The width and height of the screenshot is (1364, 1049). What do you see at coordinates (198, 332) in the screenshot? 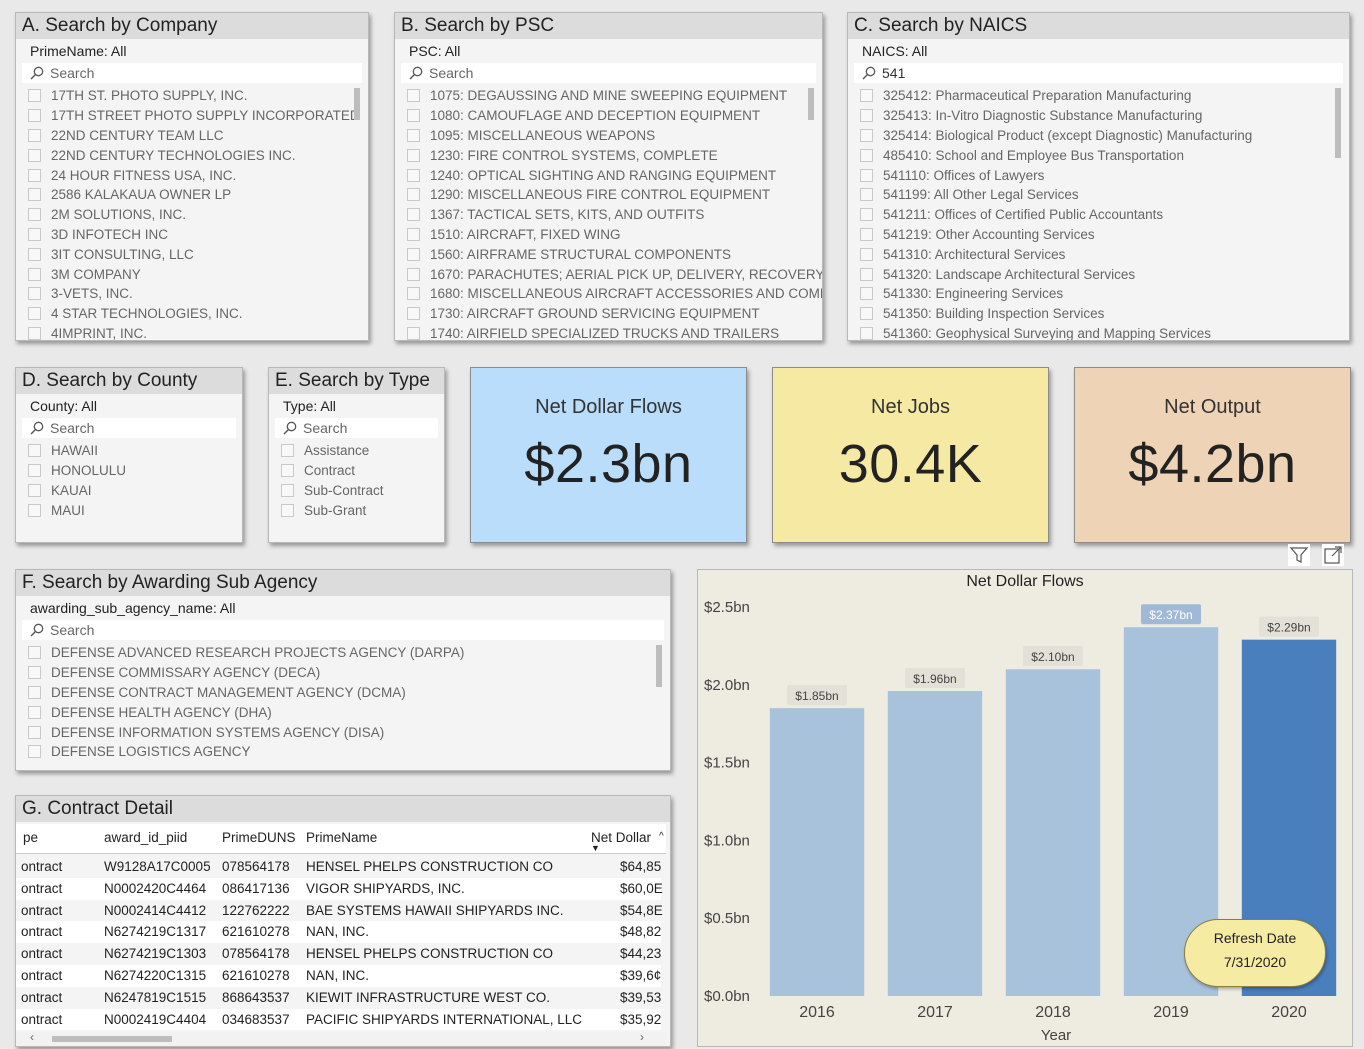
I see `list-item: 4IMPRINT, INC.` at bounding box center [198, 332].